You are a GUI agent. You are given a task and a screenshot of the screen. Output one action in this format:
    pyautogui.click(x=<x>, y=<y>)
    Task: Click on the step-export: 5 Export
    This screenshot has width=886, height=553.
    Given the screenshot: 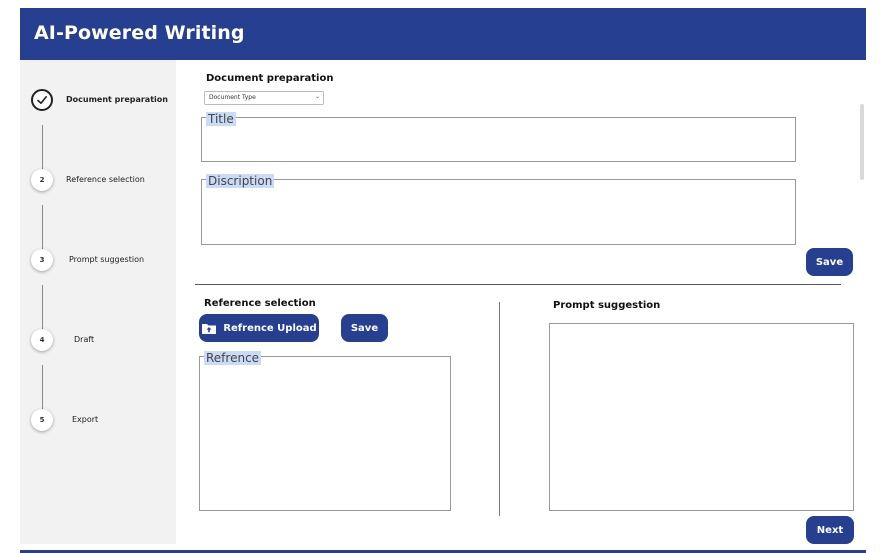 What is the action you would take?
    pyautogui.click(x=98, y=420)
    